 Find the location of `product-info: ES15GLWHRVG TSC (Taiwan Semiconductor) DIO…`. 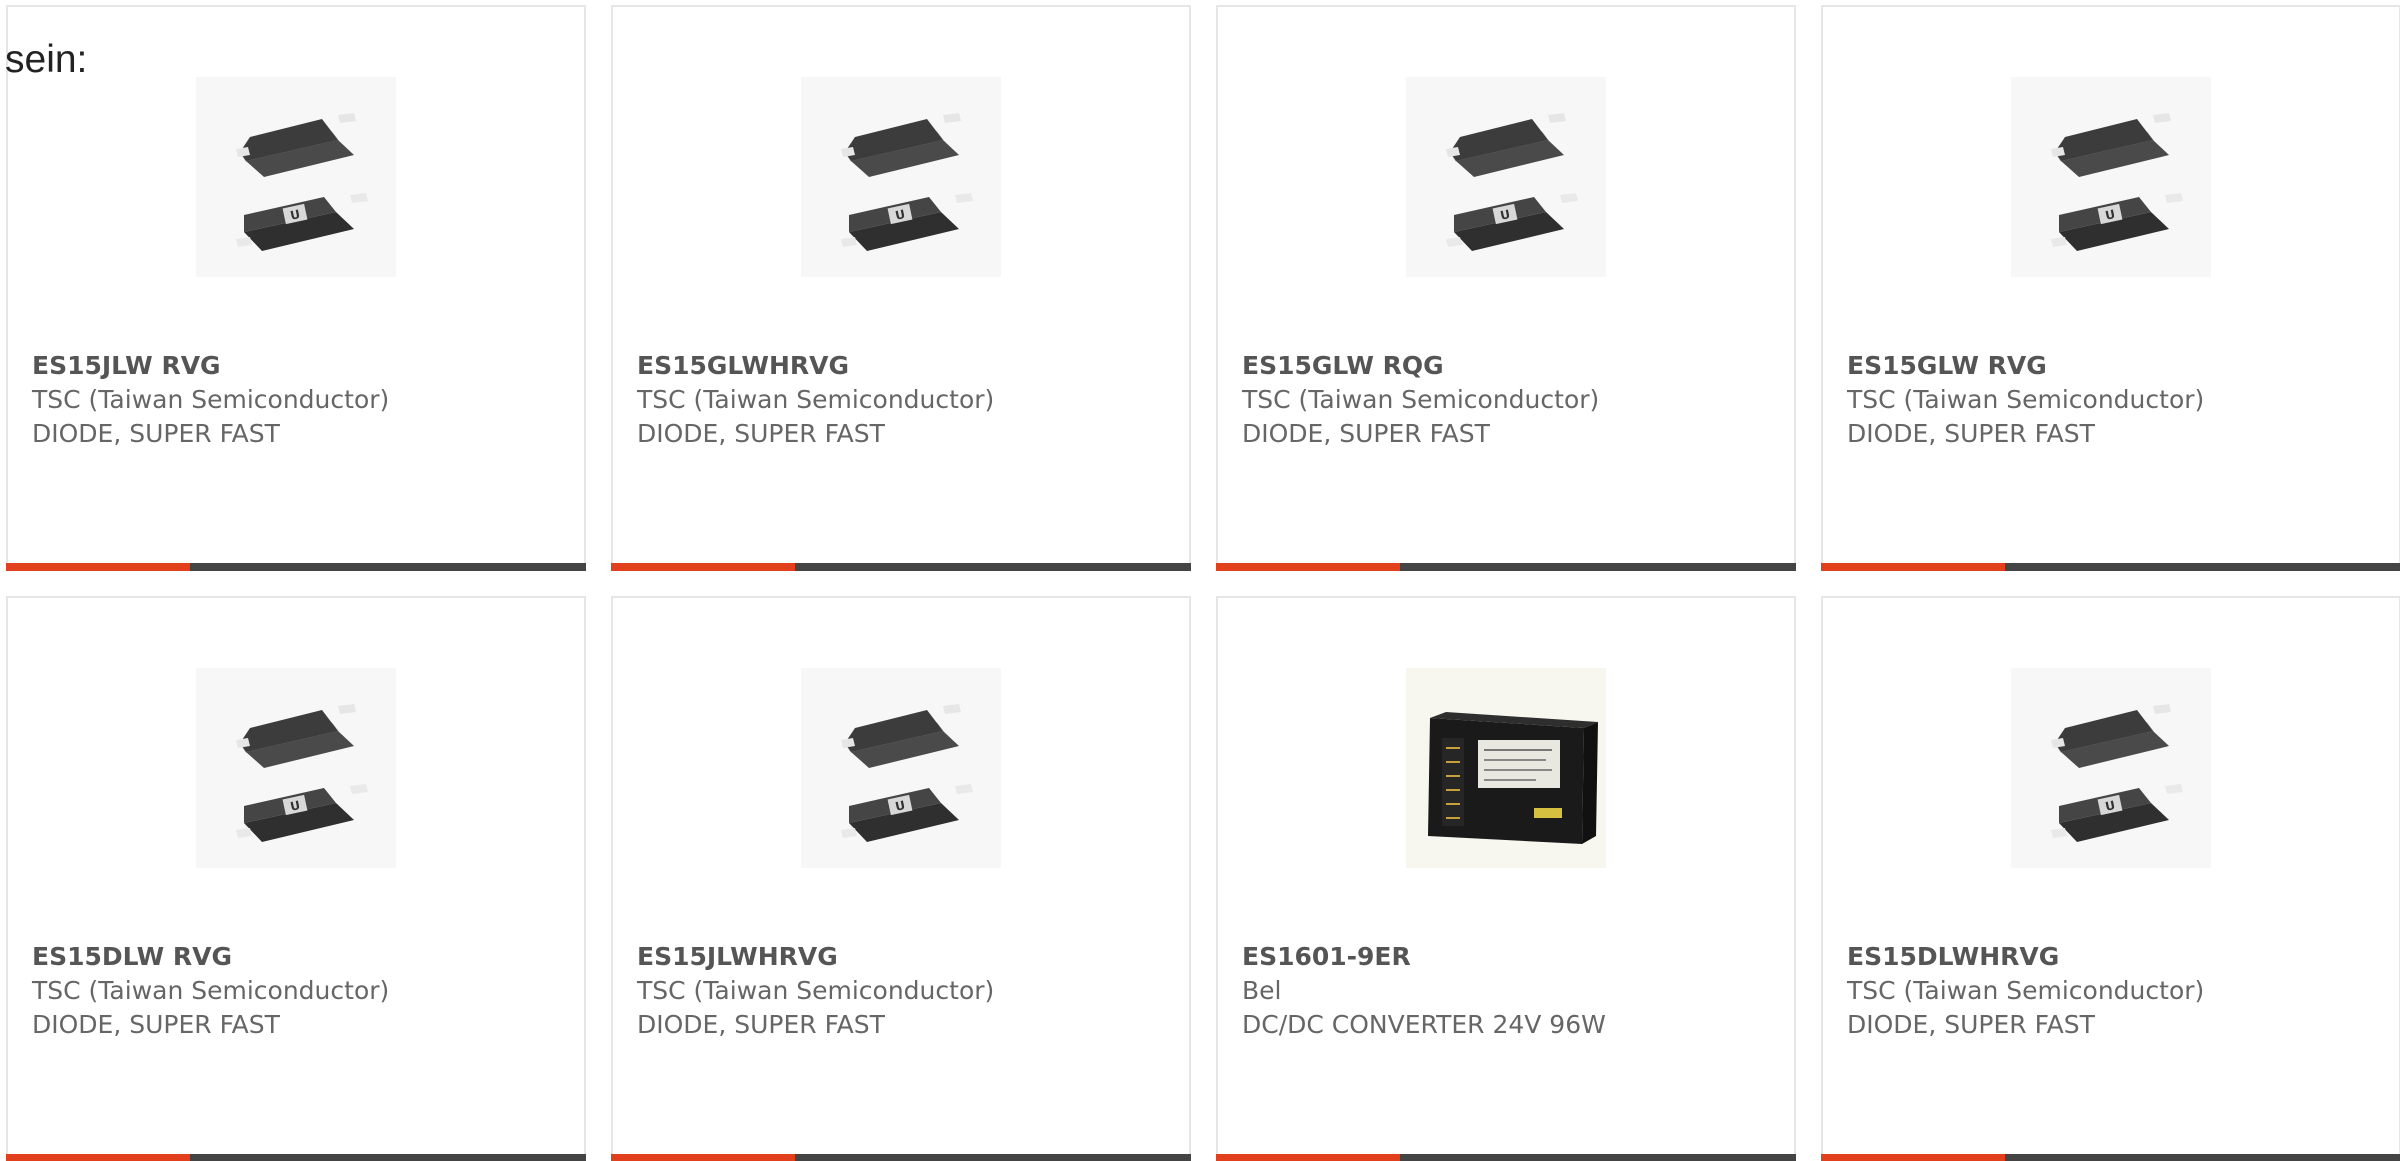

product-info: ES15GLWHRVG TSC (Taiwan Semiconductor) DIO… is located at coordinates (815, 400).